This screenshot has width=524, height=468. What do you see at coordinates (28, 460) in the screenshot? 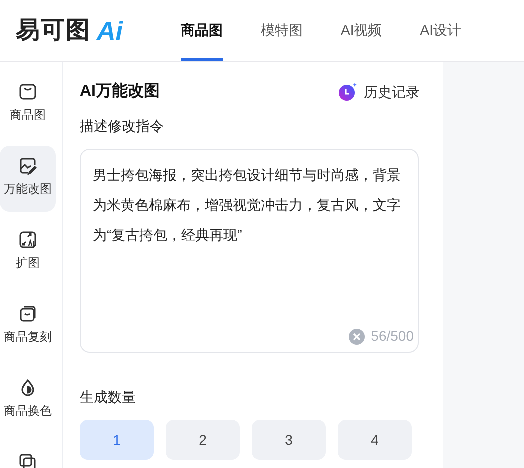
I see `images-icon` at bounding box center [28, 460].